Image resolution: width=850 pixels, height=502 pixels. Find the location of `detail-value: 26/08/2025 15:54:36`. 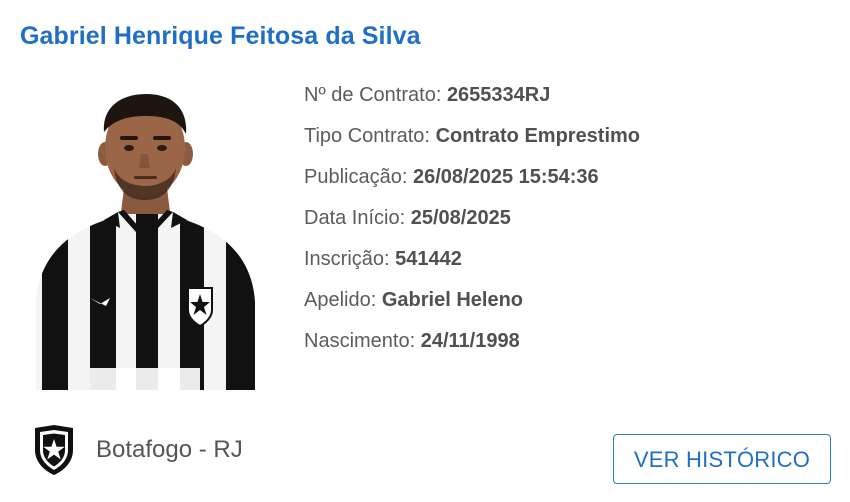

detail-value: 26/08/2025 15:54:36 is located at coordinates (505, 177).